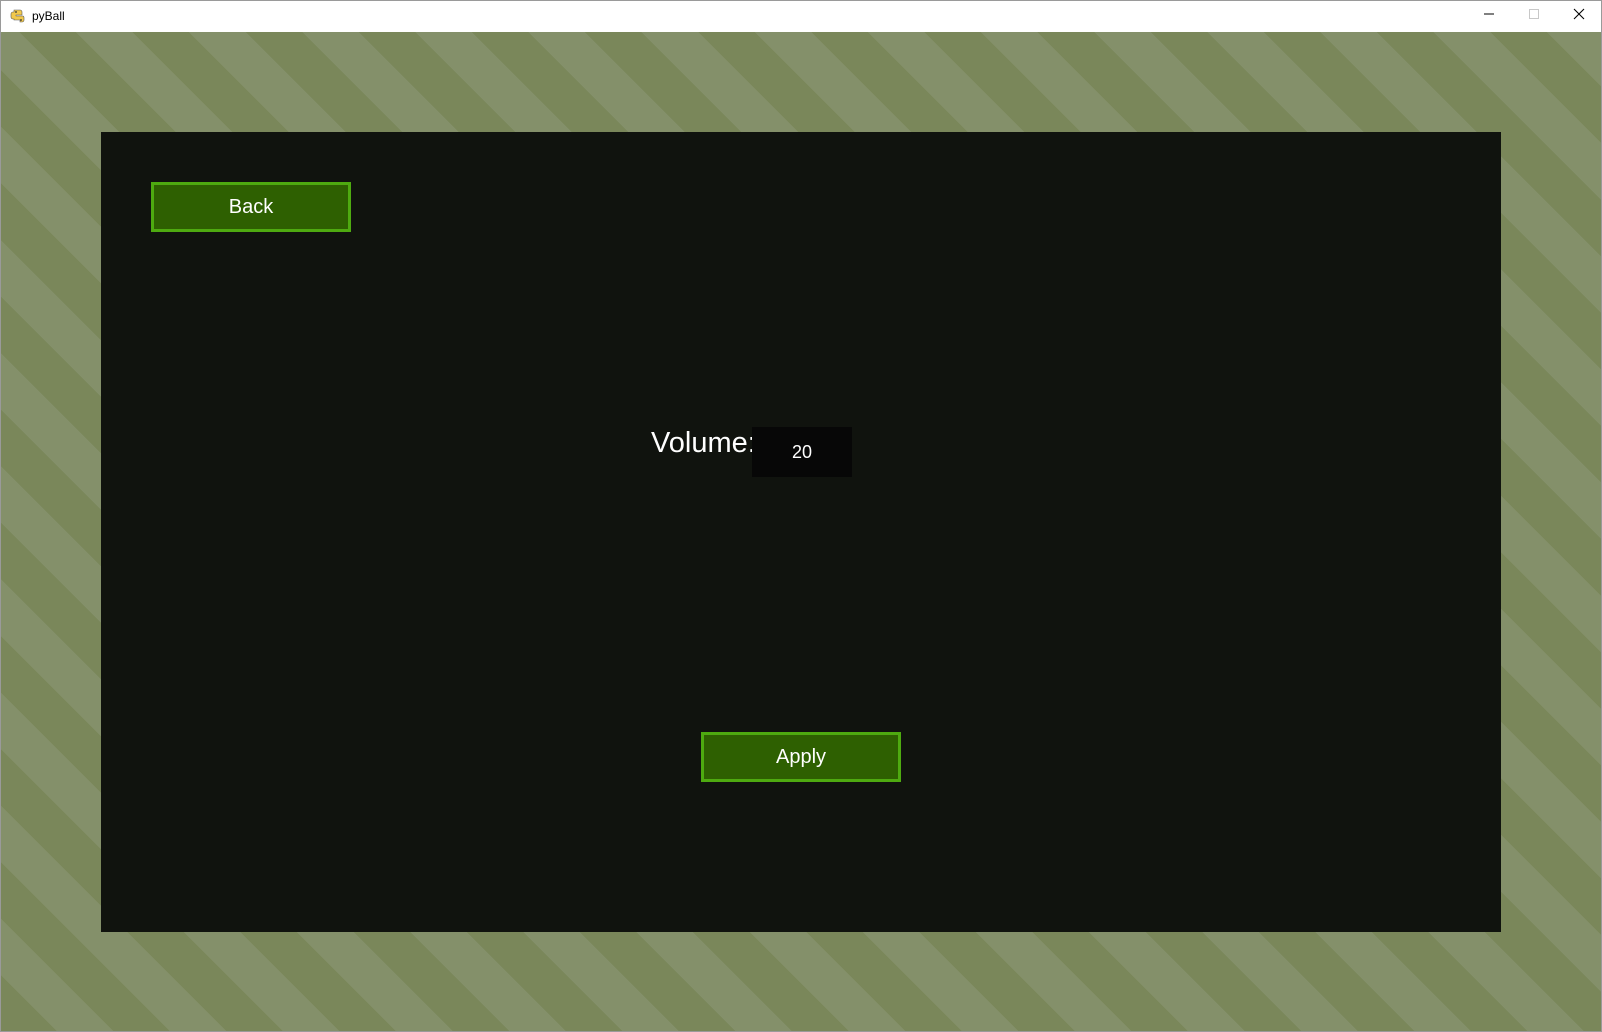 The height and width of the screenshot is (1032, 1602). I want to click on minimize-button, so click(1488, 16).